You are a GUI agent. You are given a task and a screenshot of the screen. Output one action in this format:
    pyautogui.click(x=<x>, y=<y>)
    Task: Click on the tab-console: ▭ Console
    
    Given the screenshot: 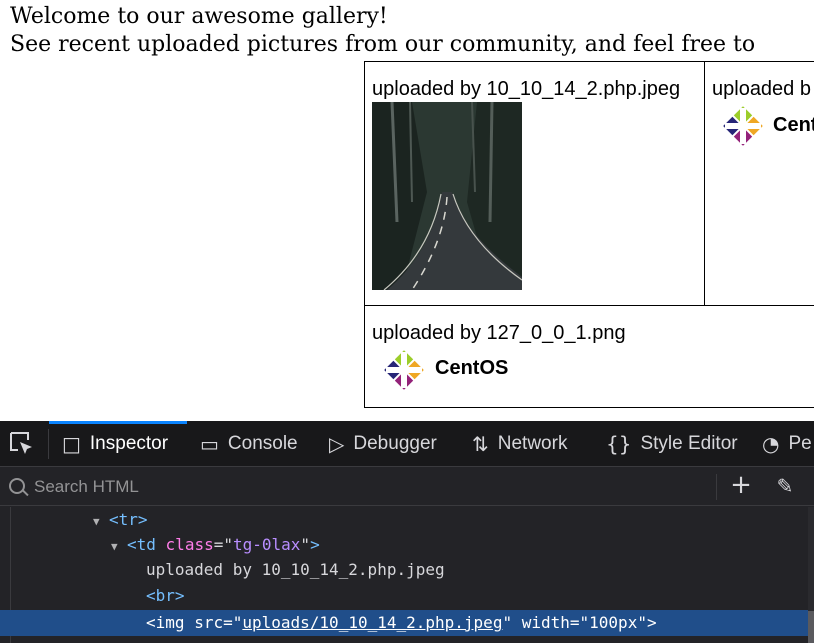 What is the action you would take?
    pyautogui.click(x=249, y=443)
    